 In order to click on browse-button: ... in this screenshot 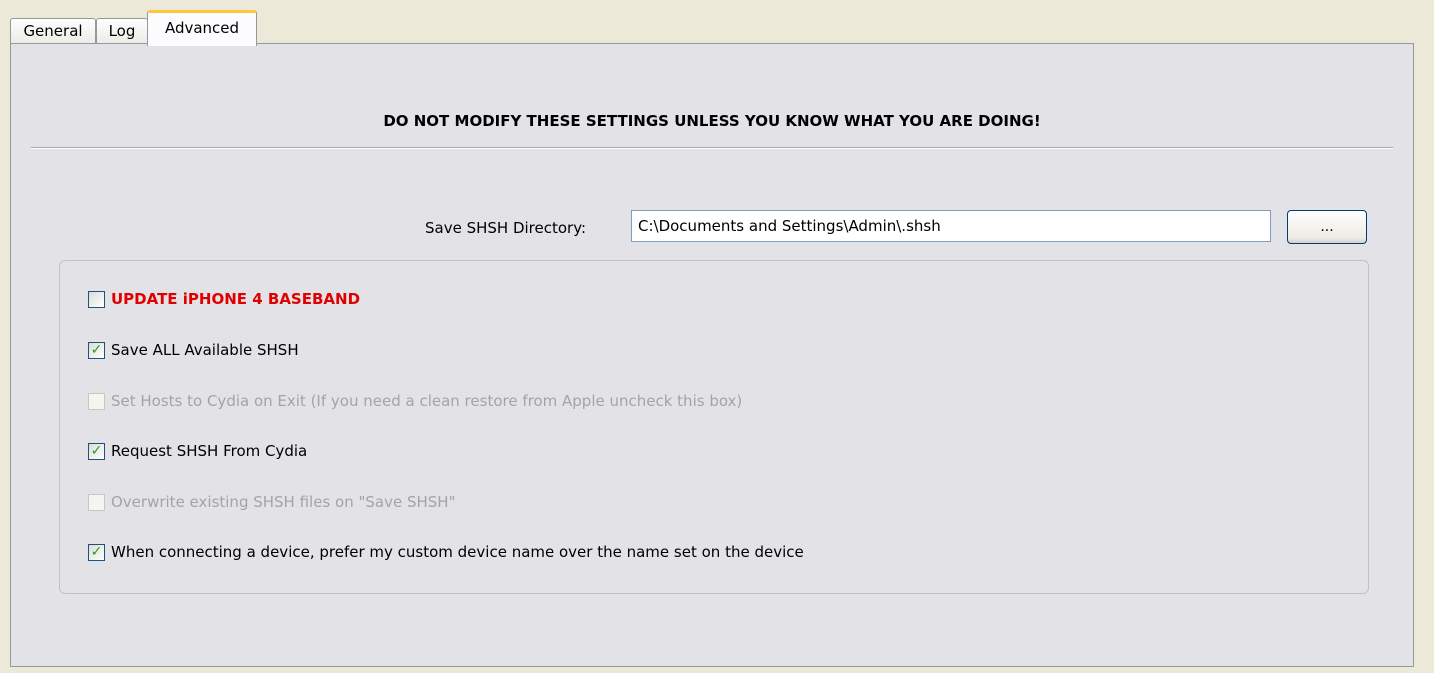, I will do `click(1327, 227)`.